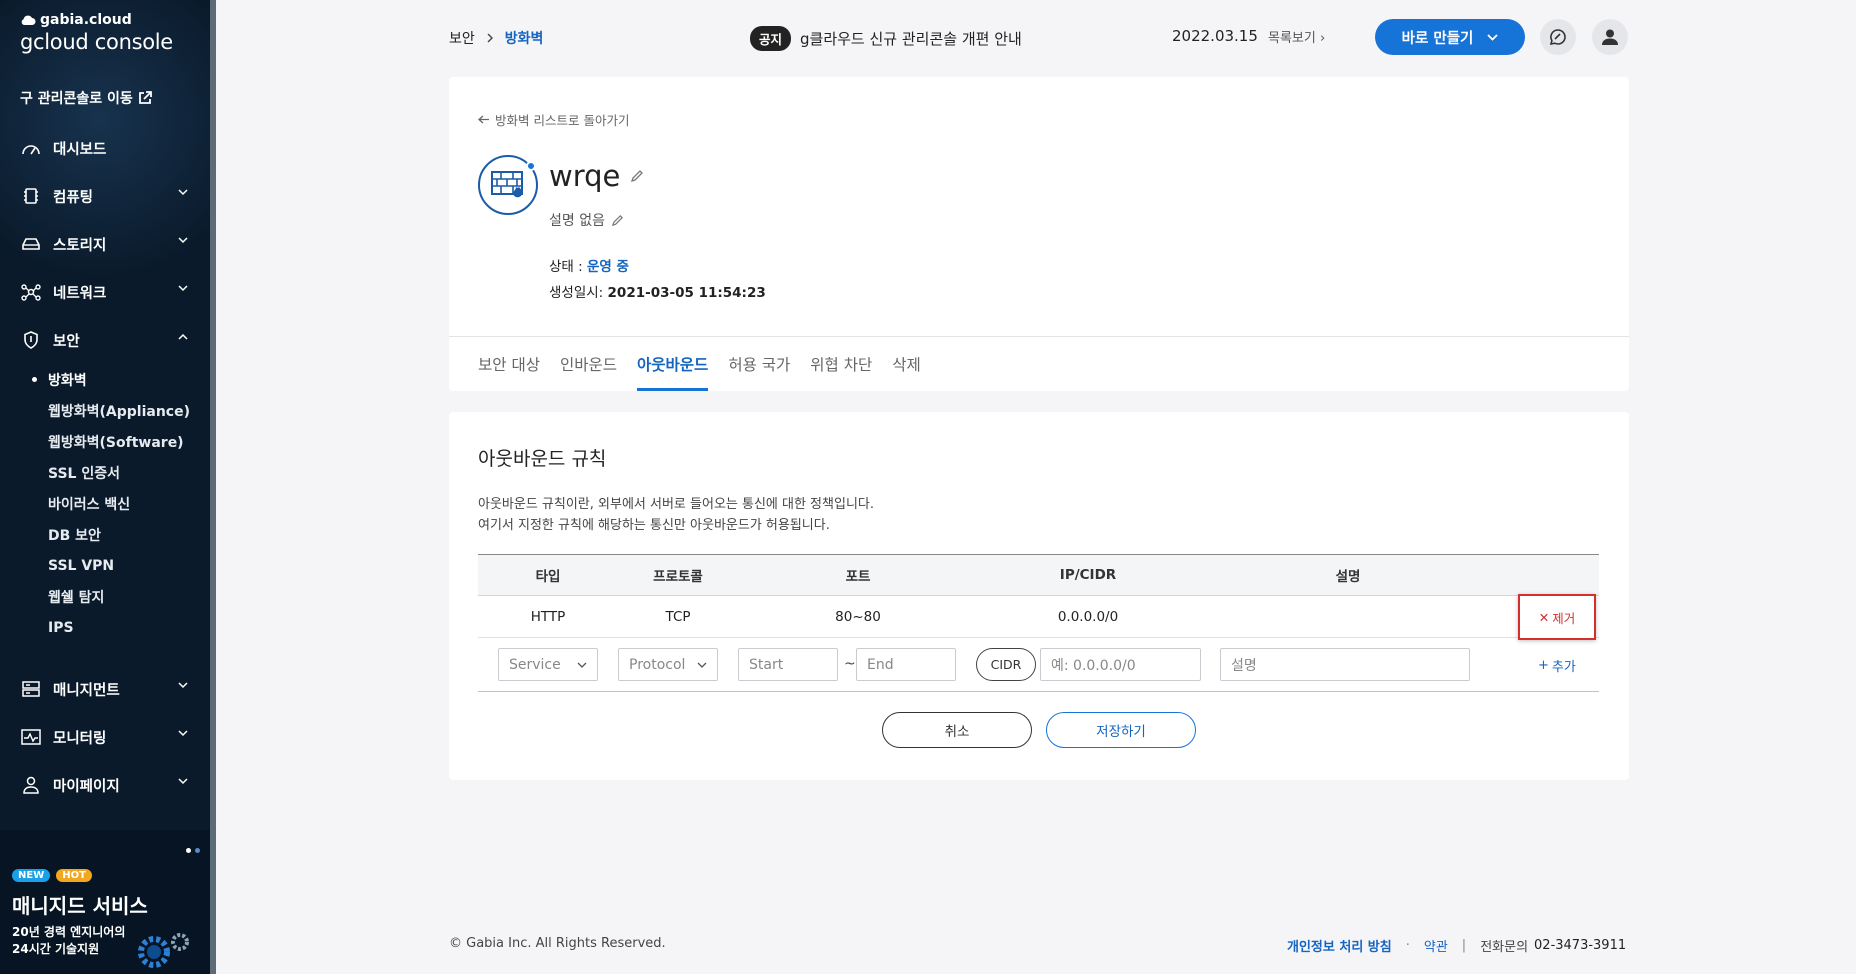 The height and width of the screenshot is (974, 1856). I want to click on cancel-button: 취소, so click(957, 730).